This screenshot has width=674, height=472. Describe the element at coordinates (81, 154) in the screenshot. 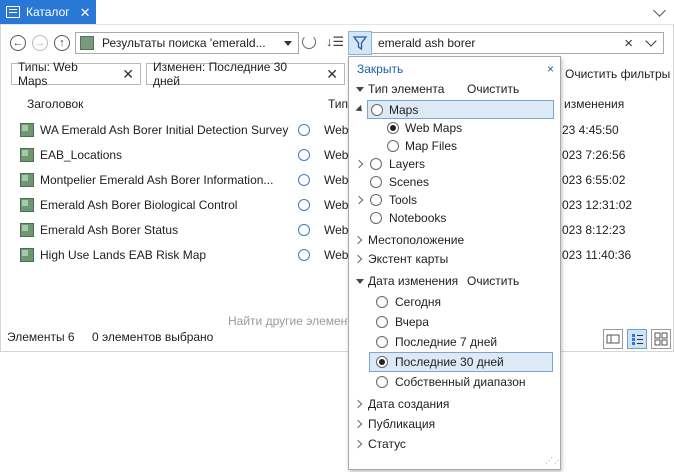

I see `row-title: EAB_Locations` at that location.